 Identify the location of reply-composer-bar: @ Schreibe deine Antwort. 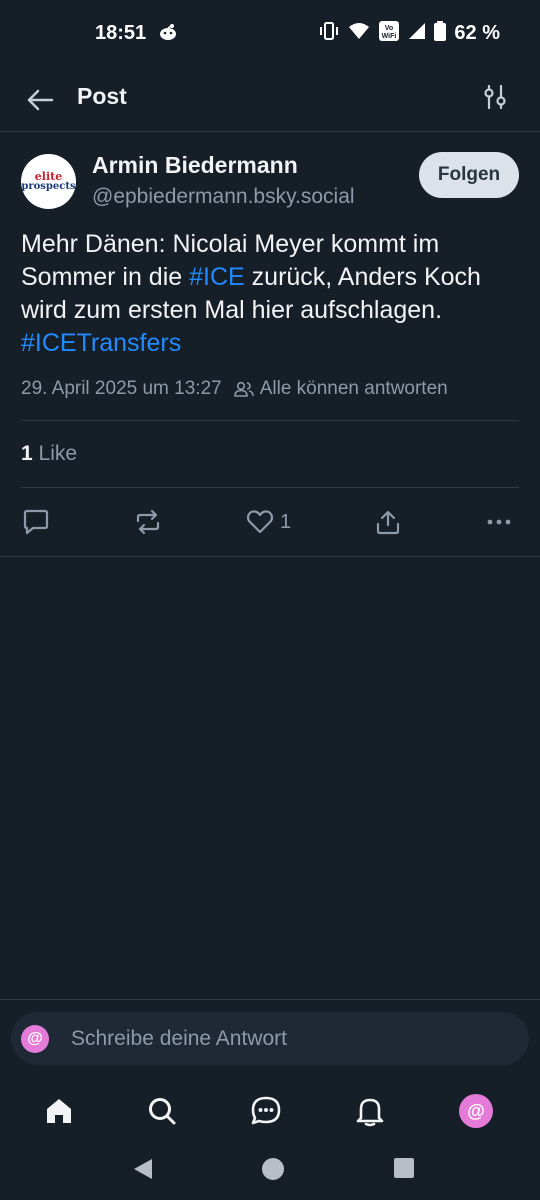
(270, 1038).